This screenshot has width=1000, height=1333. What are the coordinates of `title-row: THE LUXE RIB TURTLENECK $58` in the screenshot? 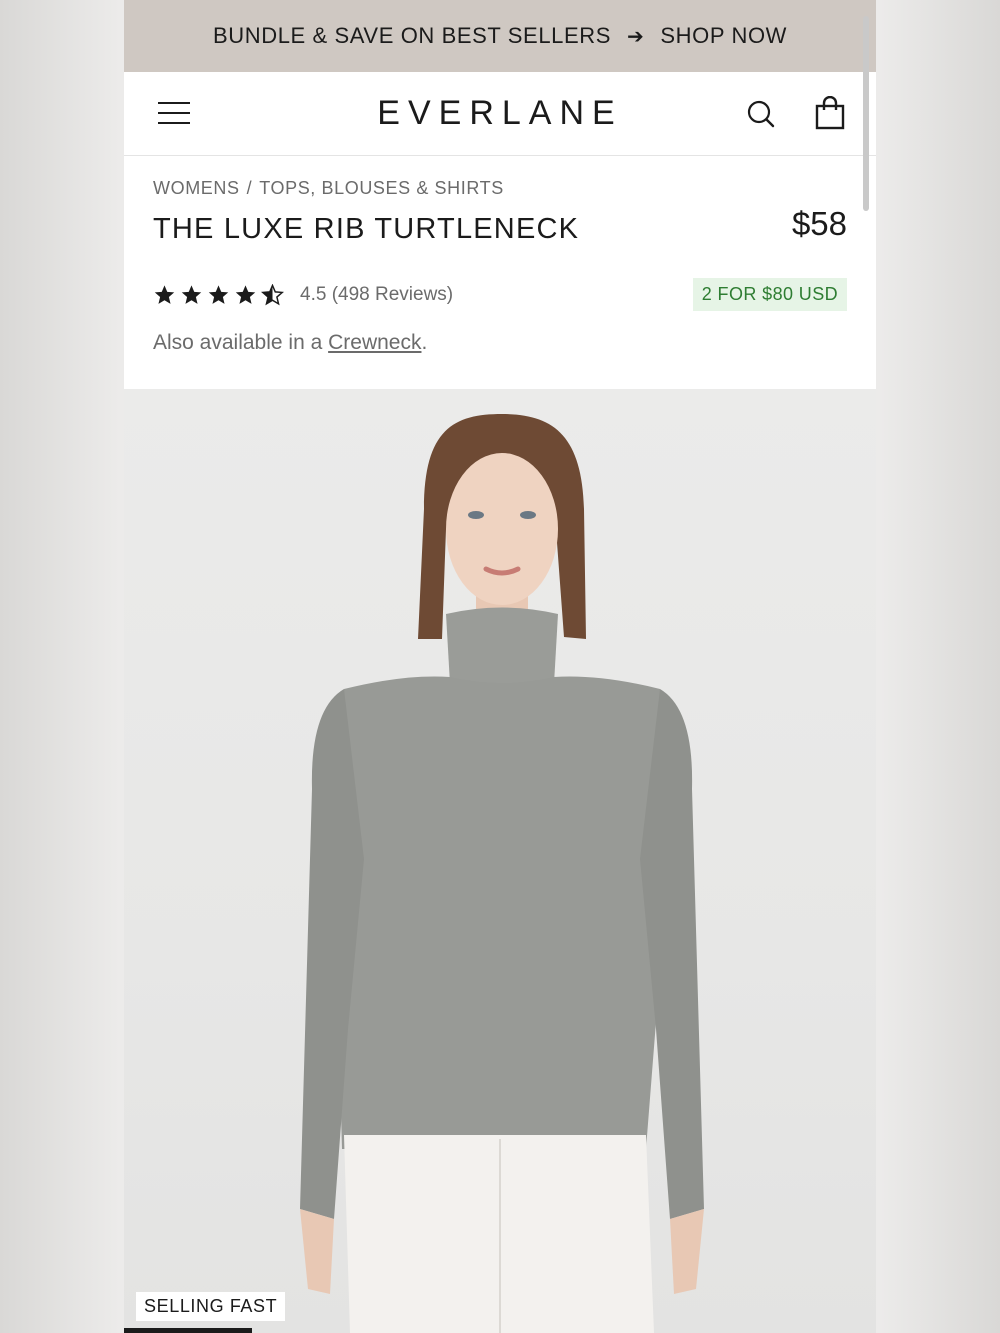 It's located at (500, 225).